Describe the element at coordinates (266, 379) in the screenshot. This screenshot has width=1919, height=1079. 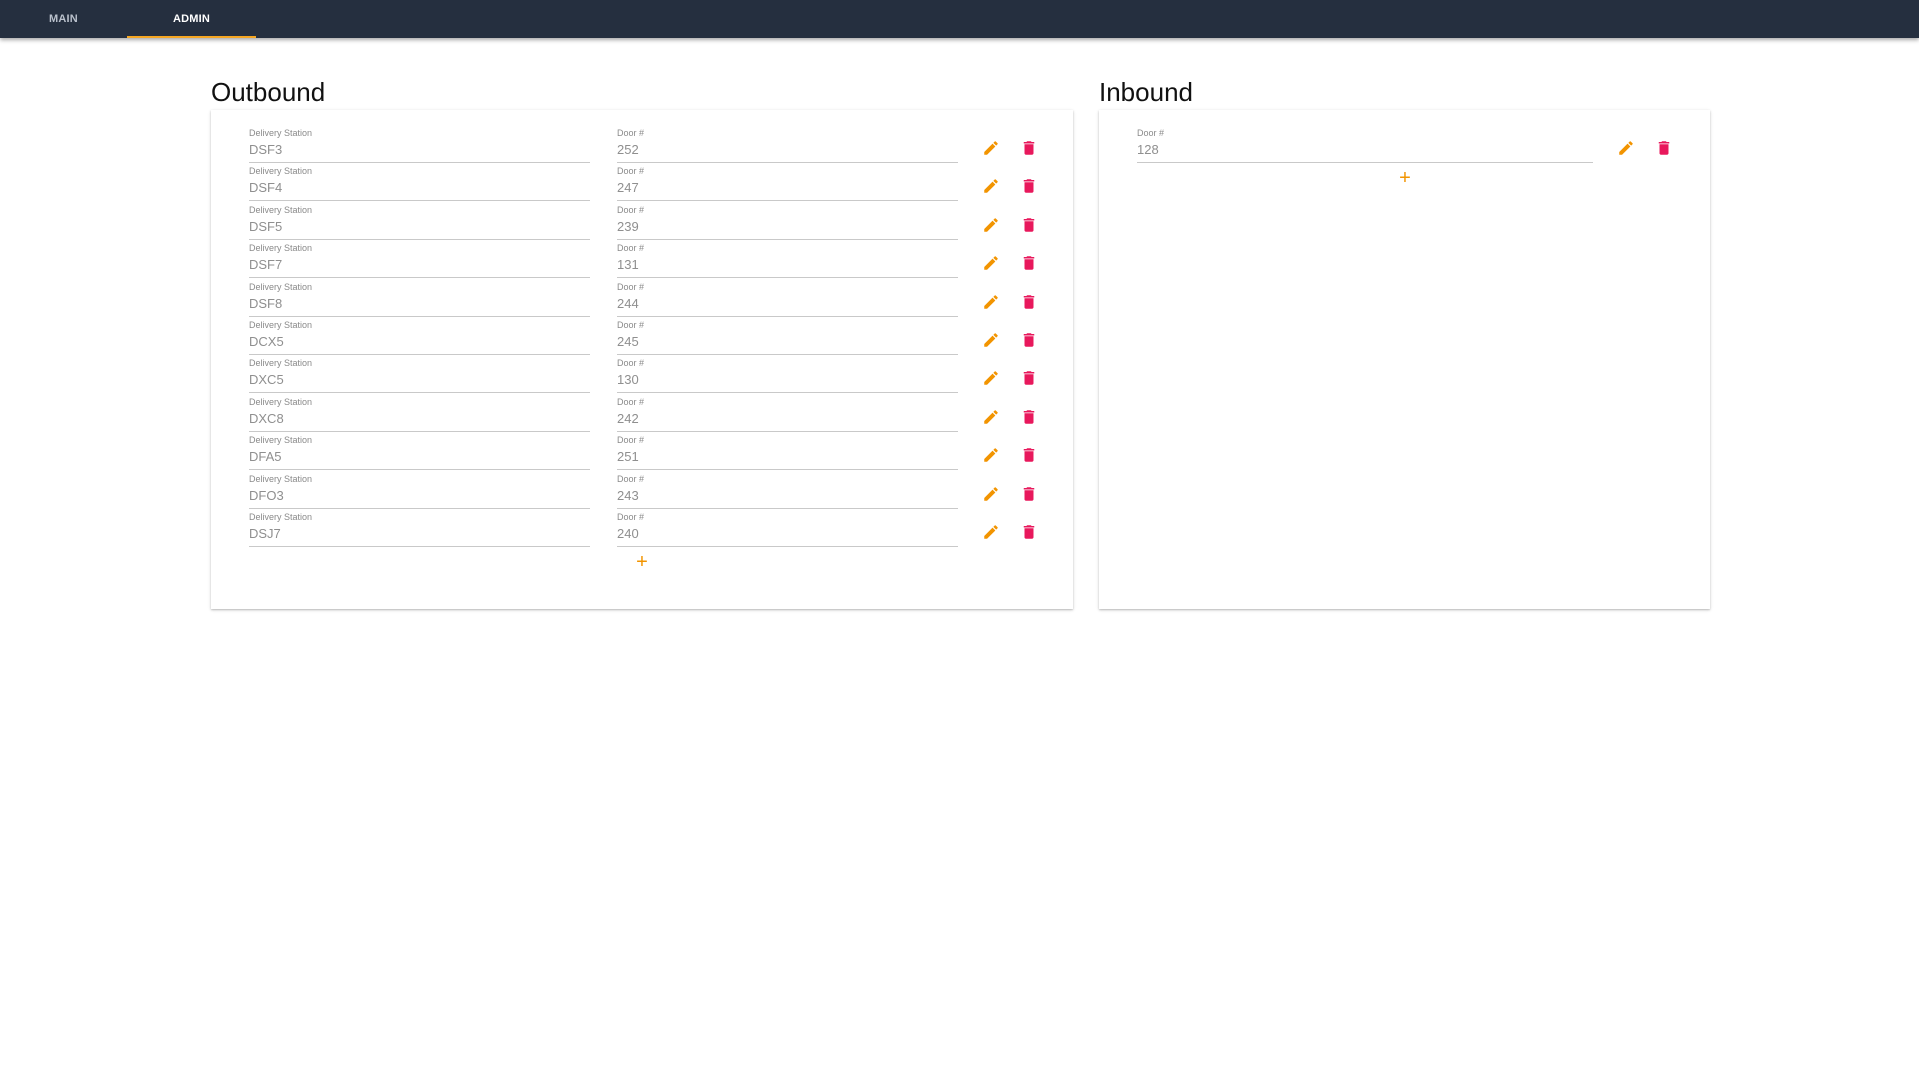
I see `delivery-station-field-value: DXC5` at that location.